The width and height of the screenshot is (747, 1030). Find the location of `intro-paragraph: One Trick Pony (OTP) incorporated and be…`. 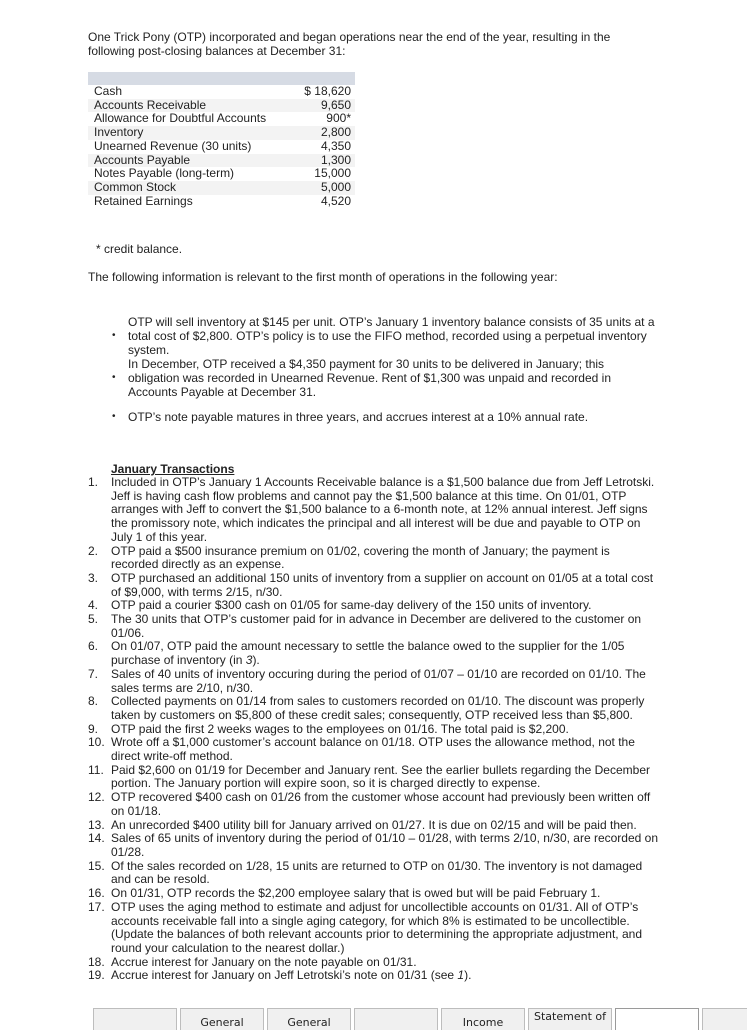

intro-paragraph: One Trick Pony (OTP) incorporated and be… is located at coordinates (349, 44).